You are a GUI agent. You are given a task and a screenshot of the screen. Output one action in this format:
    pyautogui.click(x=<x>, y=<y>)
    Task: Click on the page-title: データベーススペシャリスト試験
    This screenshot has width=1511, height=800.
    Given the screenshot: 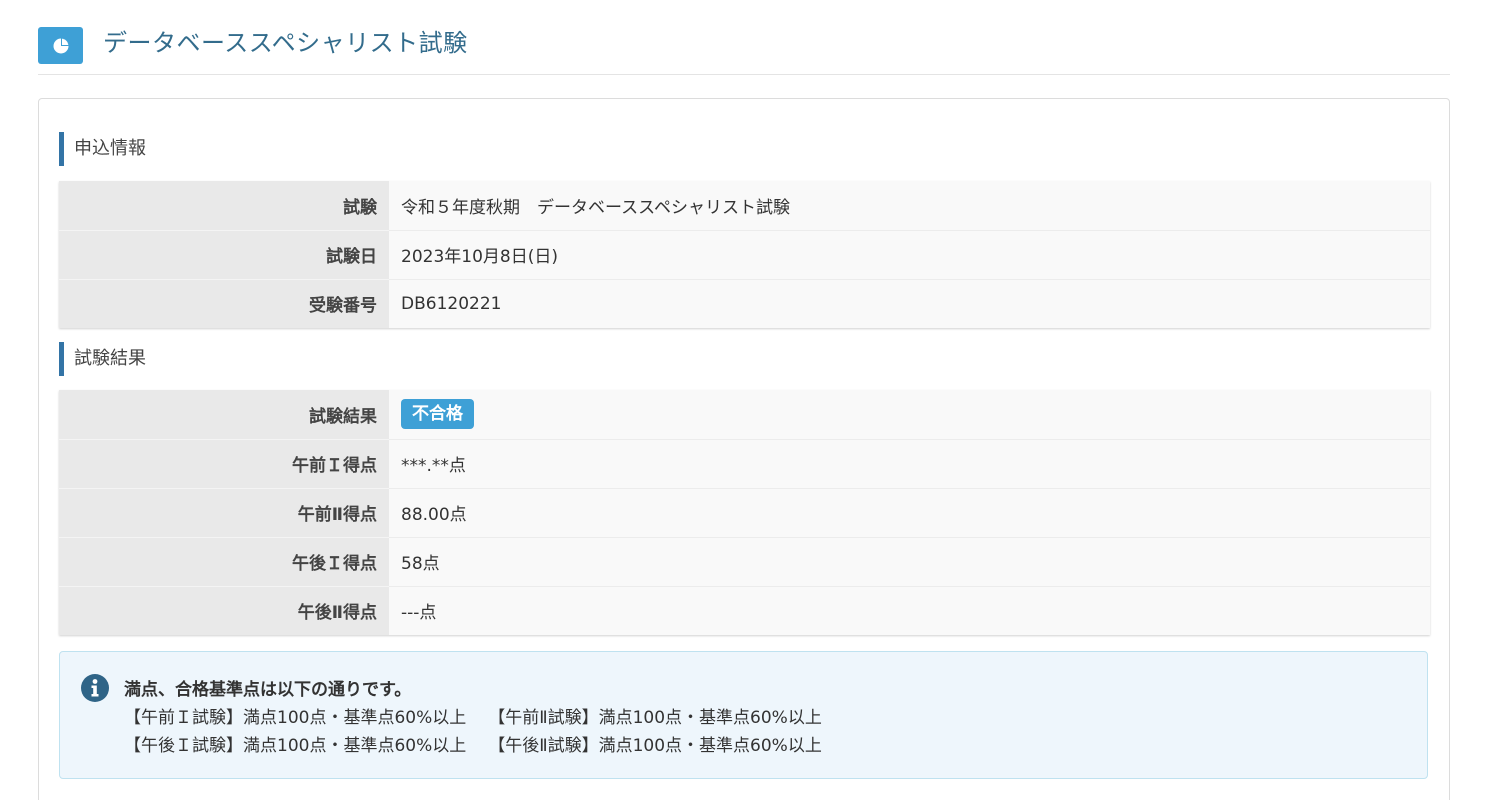 What is the action you would take?
    pyautogui.click(x=285, y=43)
    